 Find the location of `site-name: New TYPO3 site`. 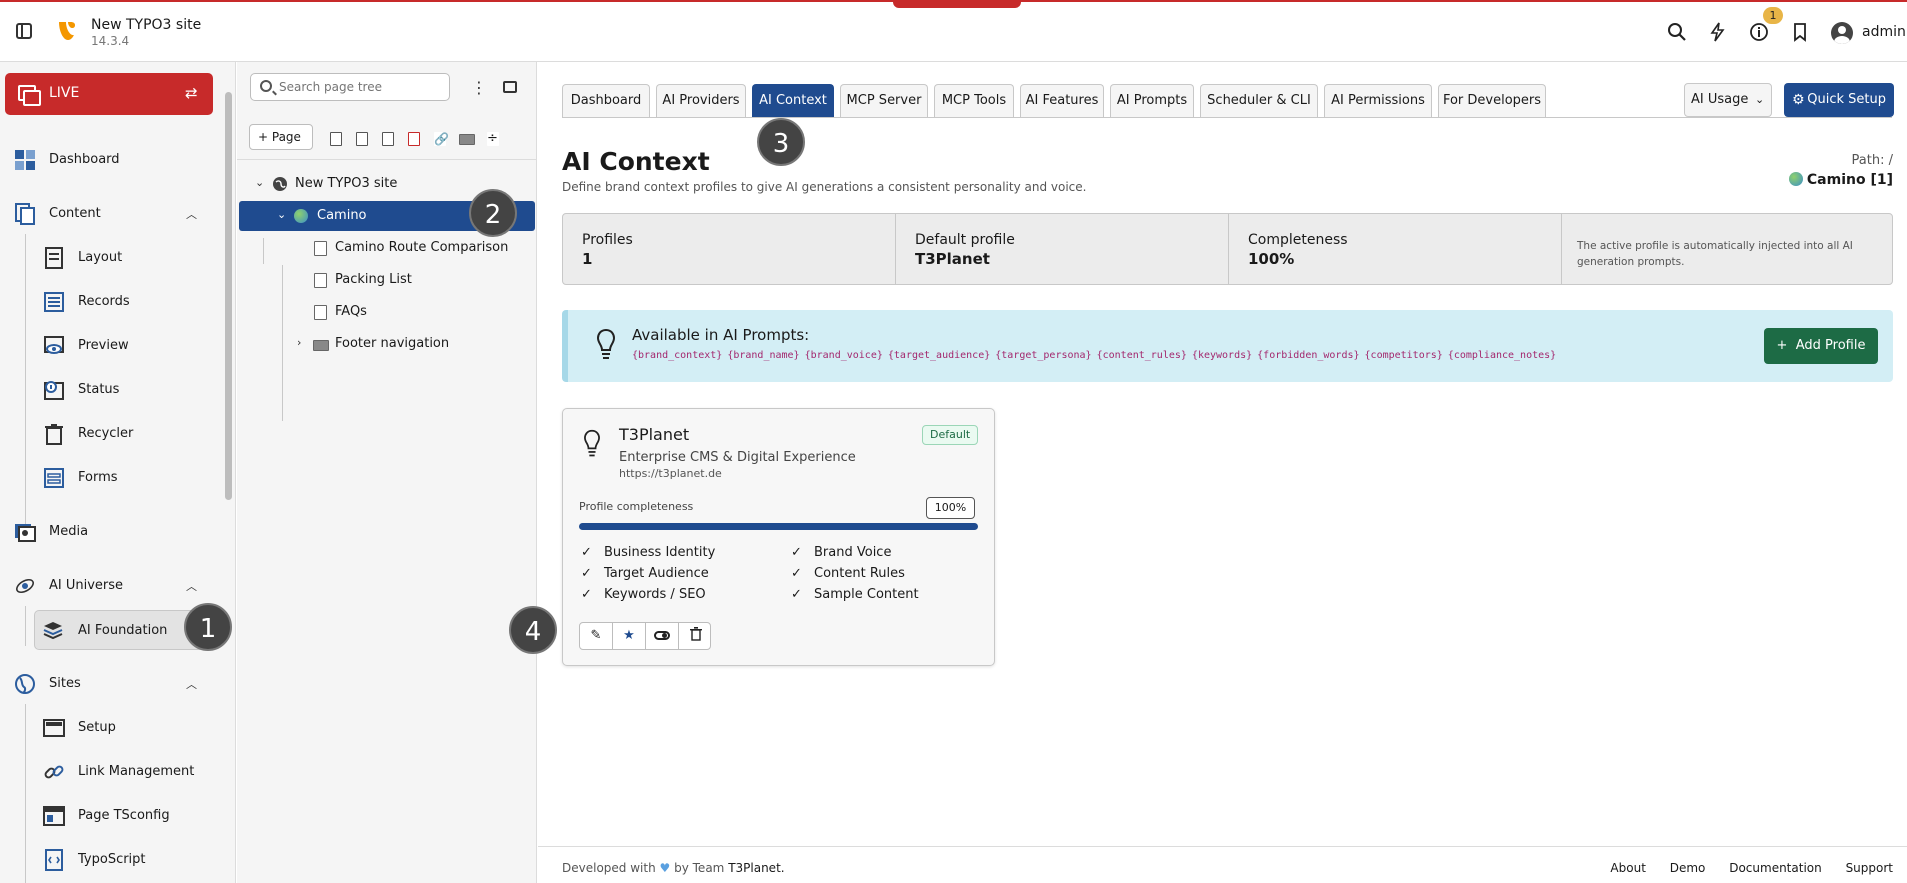

site-name: New TYPO3 site is located at coordinates (146, 25).